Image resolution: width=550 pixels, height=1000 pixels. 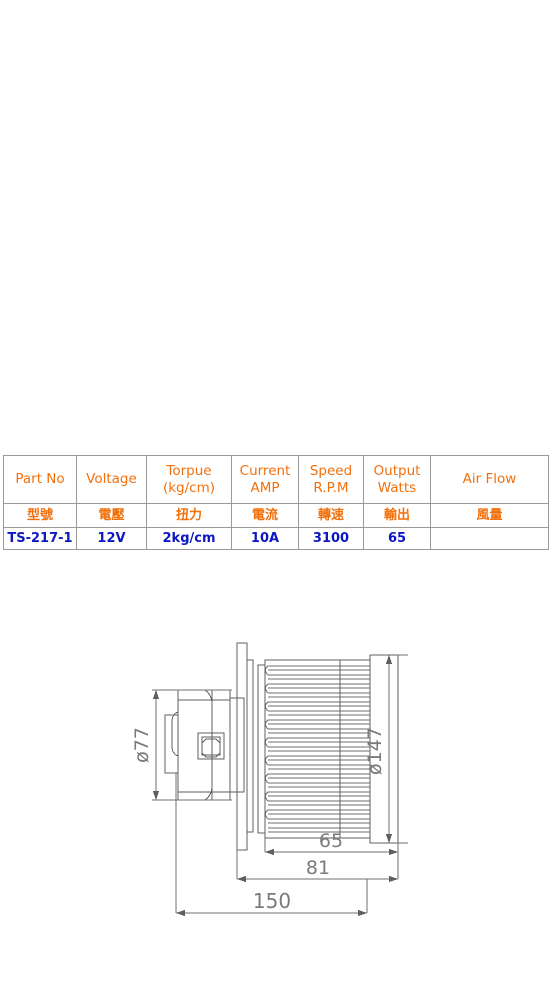 I want to click on dimension-label-fan-diameter: ø147, so click(x=375, y=751).